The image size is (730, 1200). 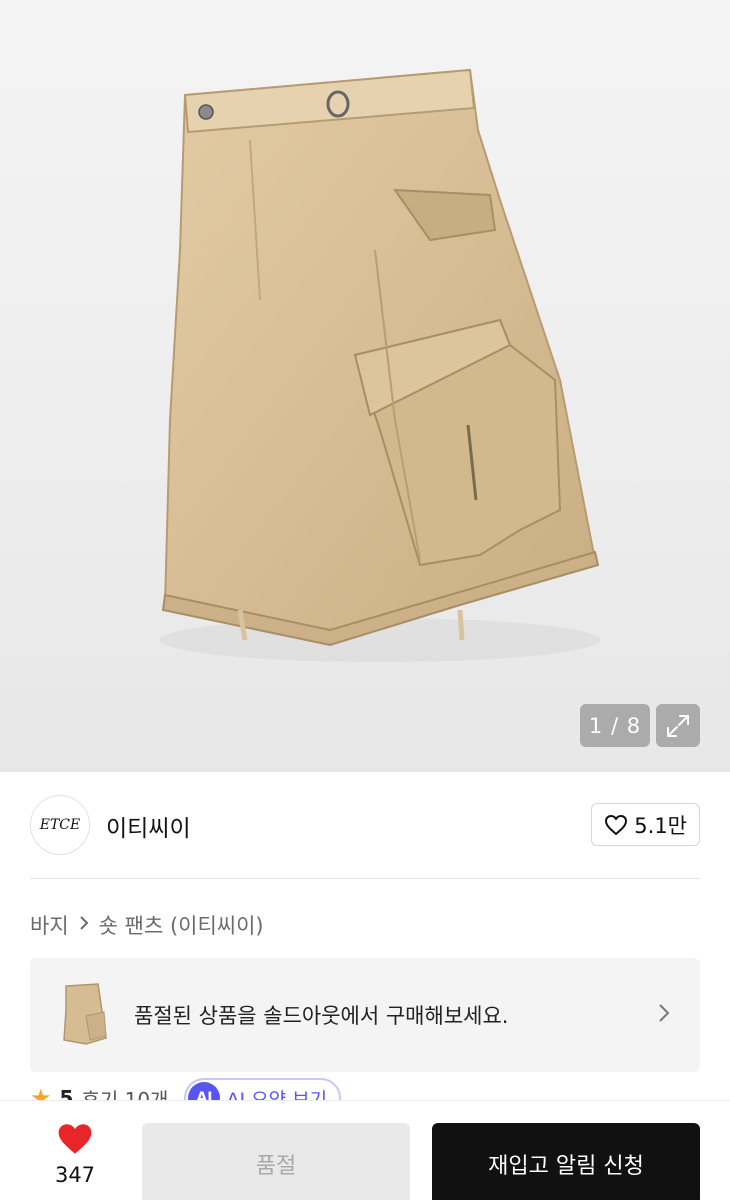 What do you see at coordinates (148, 826) in the screenshot?
I see `brand-name: 이티씨이` at bounding box center [148, 826].